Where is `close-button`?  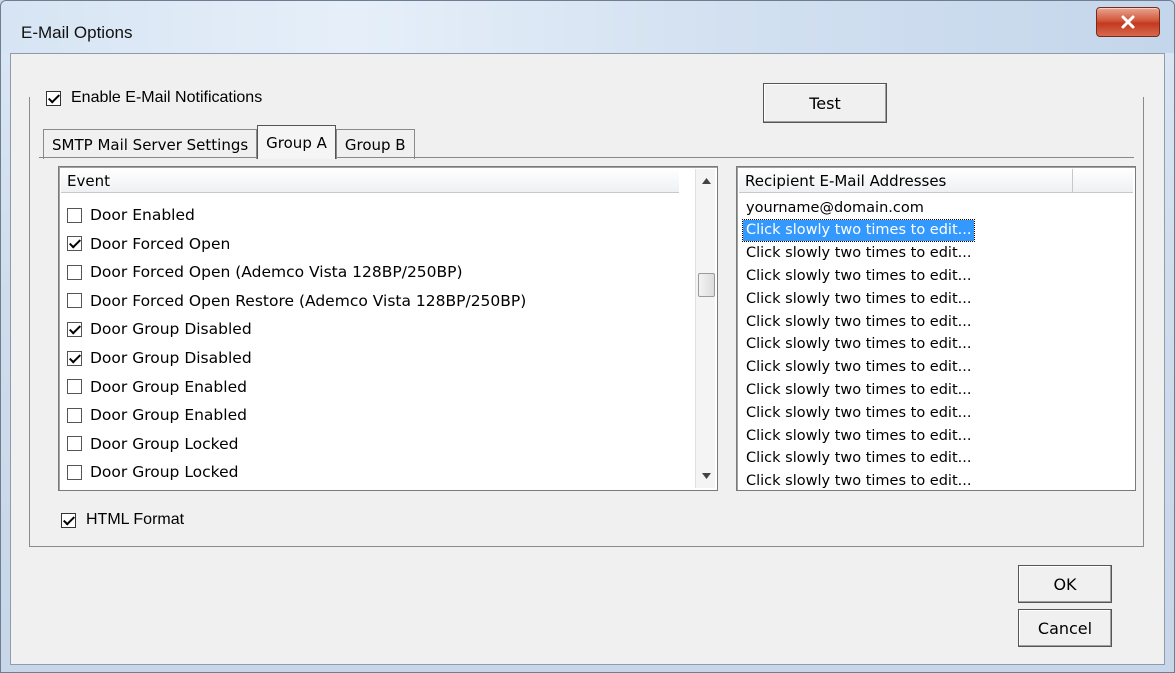 close-button is located at coordinates (1128, 22).